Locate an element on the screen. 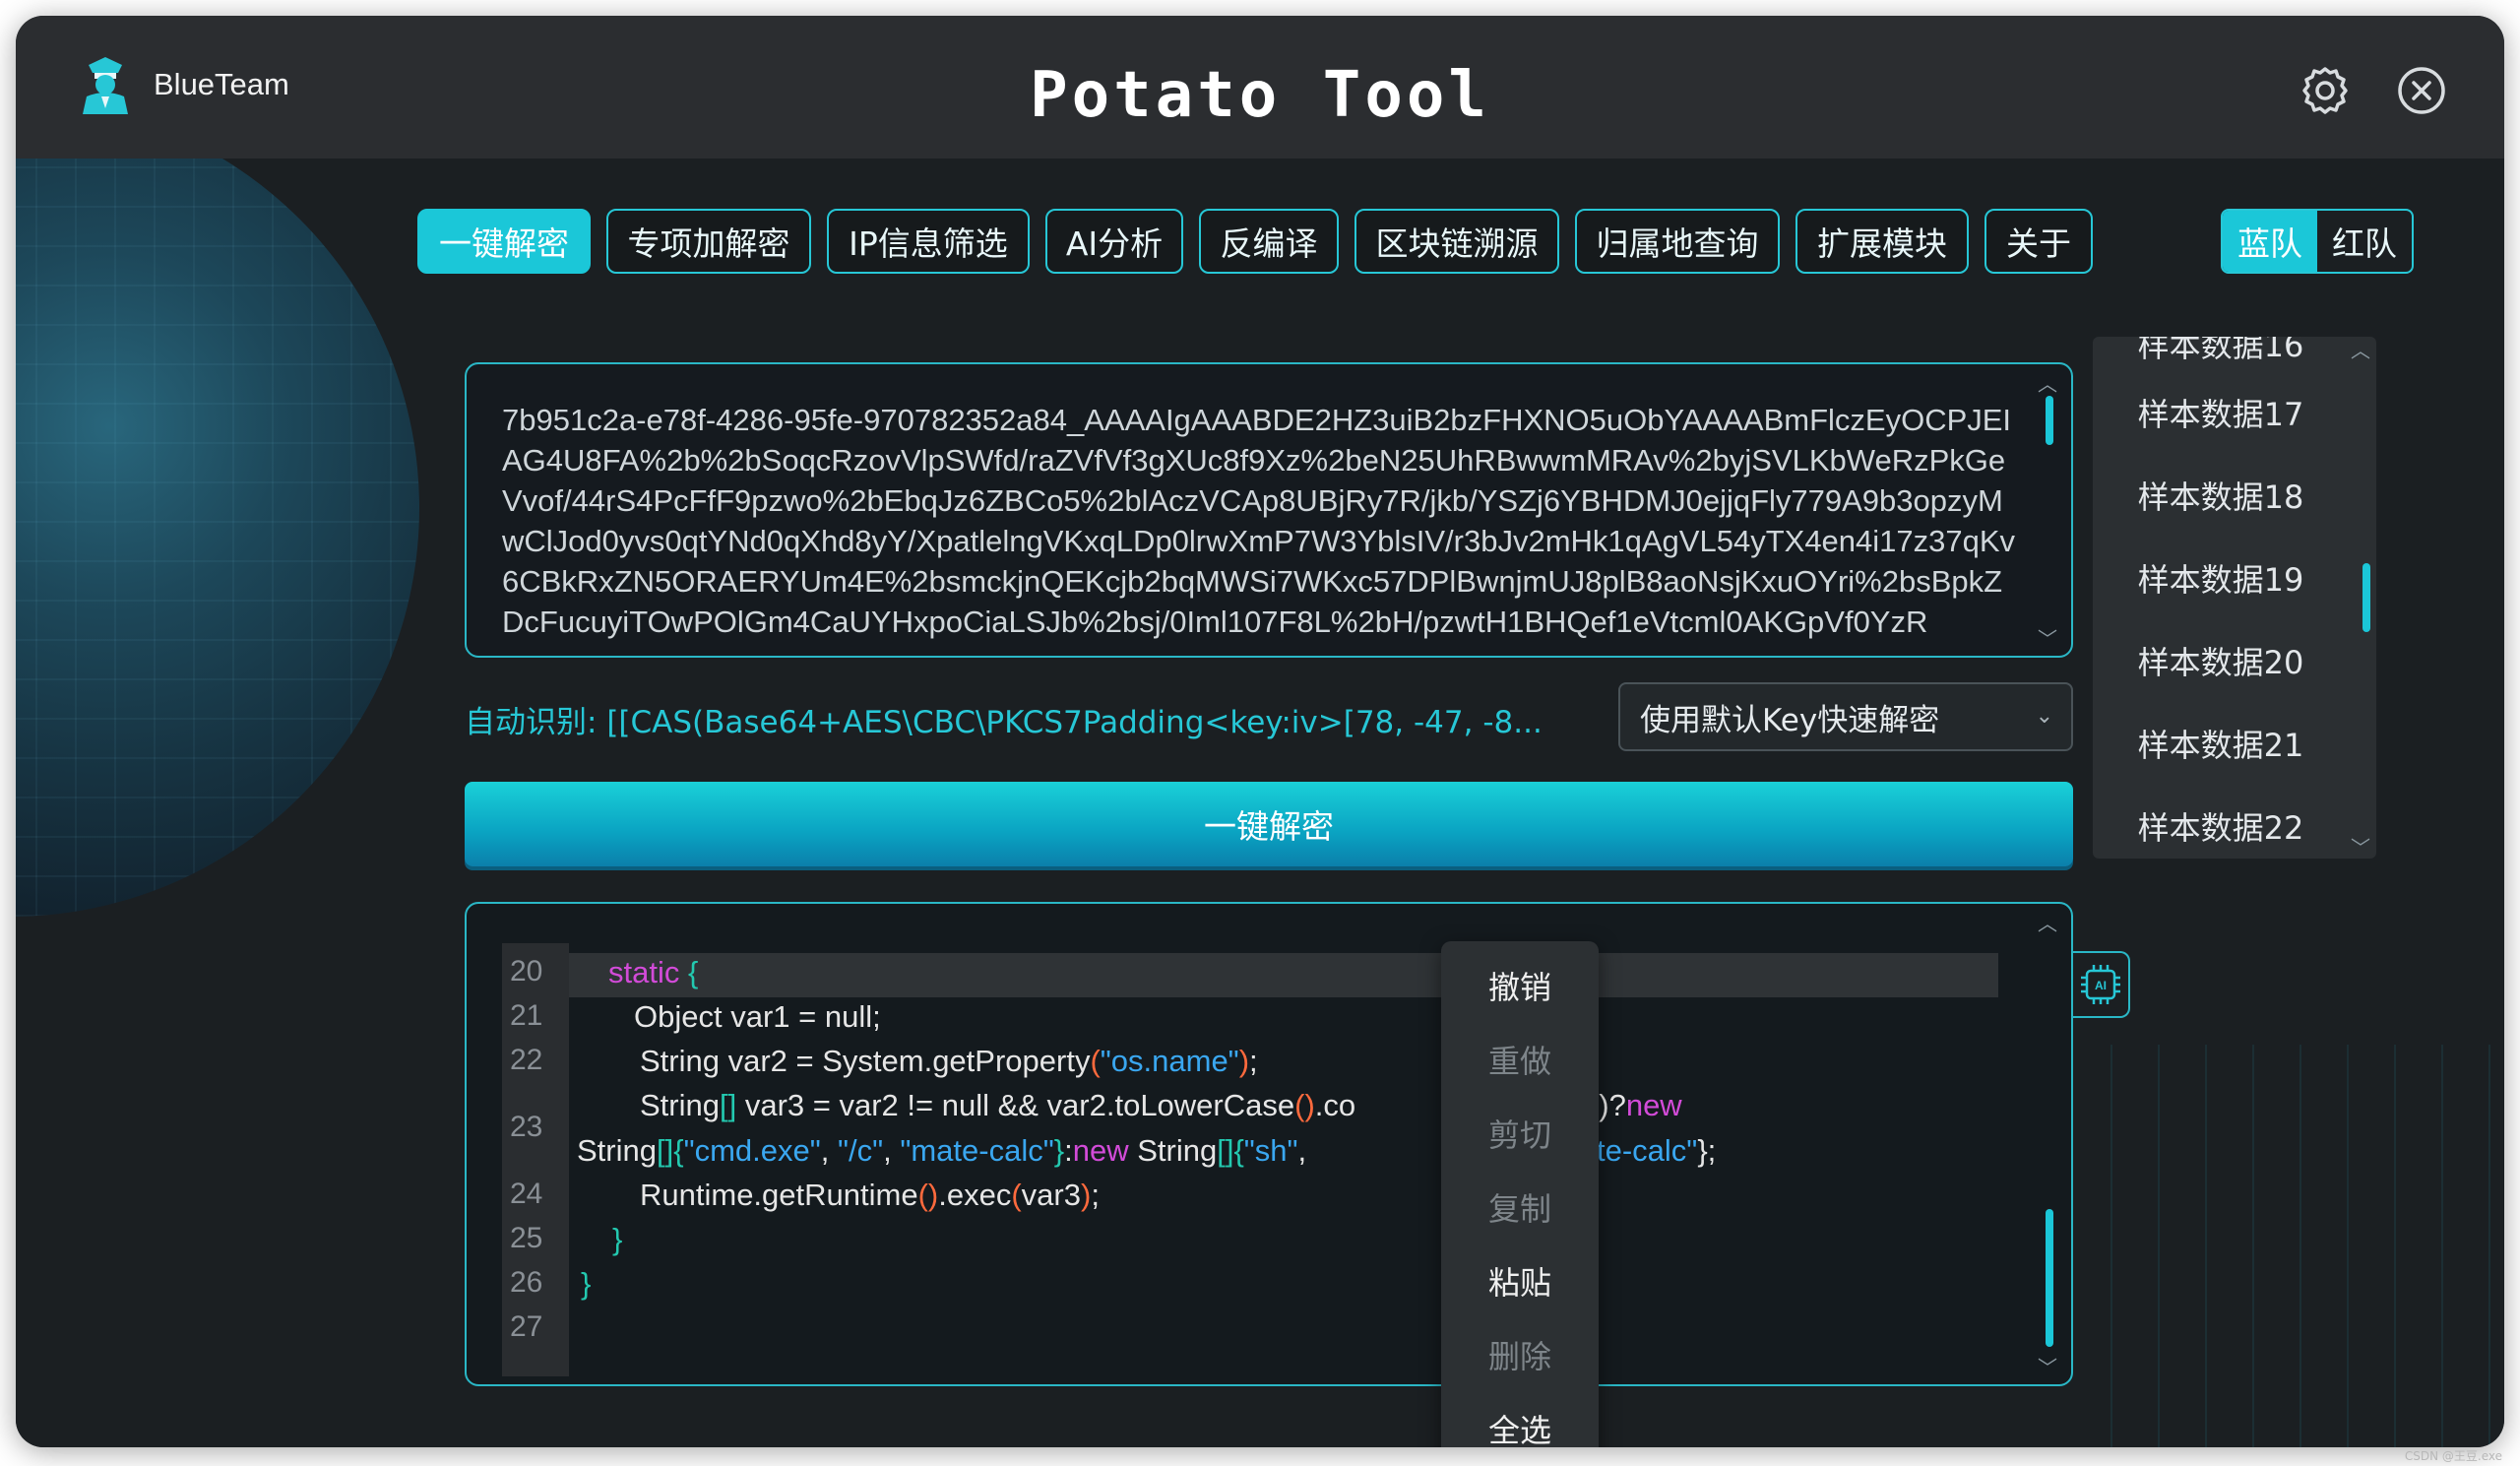  team-toggle: 蓝队 红队 is located at coordinates (2317, 242).